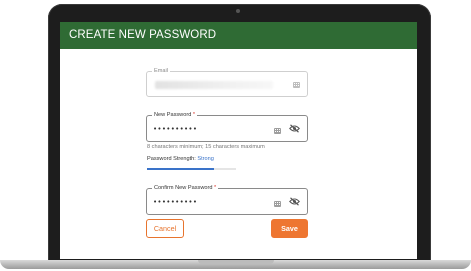 The image size is (471, 271). What do you see at coordinates (227, 199) in the screenshot?
I see `confirm-password-field: Confirm New Password * ••••••••••` at bounding box center [227, 199].